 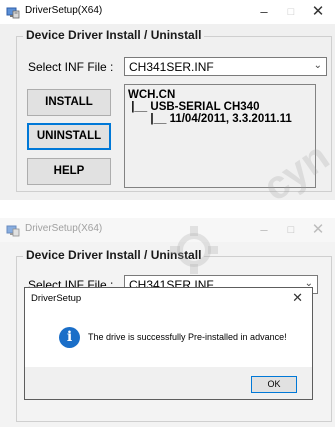 I want to click on inf-file-select: CH341SER.INF ⌄, so click(x=225, y=66).